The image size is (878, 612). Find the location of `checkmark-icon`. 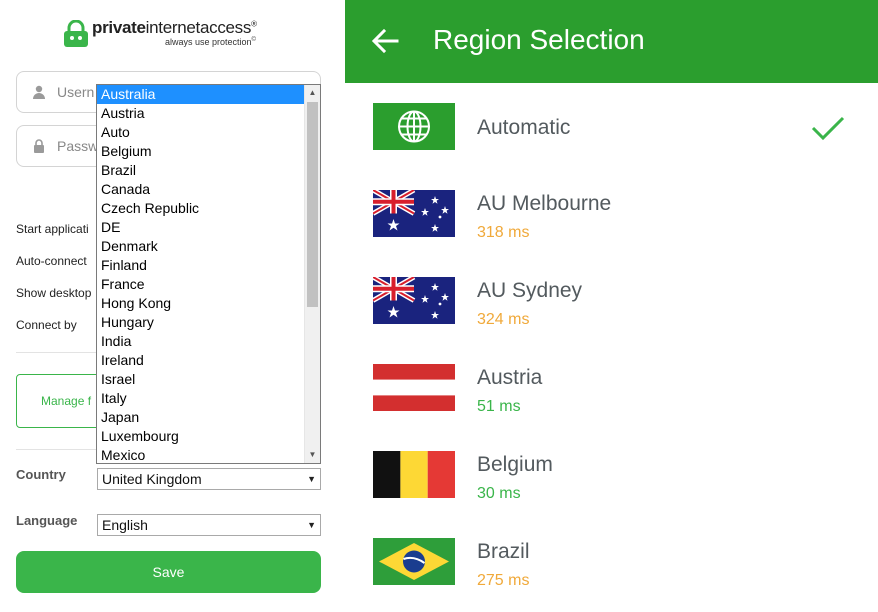

checkmark-icon is located at coordinates (828, 128).